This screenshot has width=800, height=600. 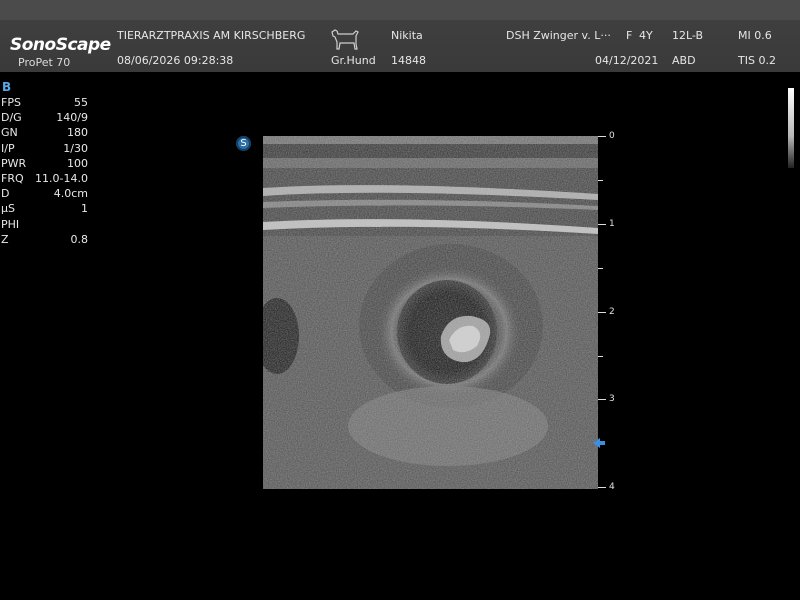 What do you see at coordinates (61, 178) in the screenshot?
I see `parameter-value: 11.0-14.0` at bounding box center [61, 178].